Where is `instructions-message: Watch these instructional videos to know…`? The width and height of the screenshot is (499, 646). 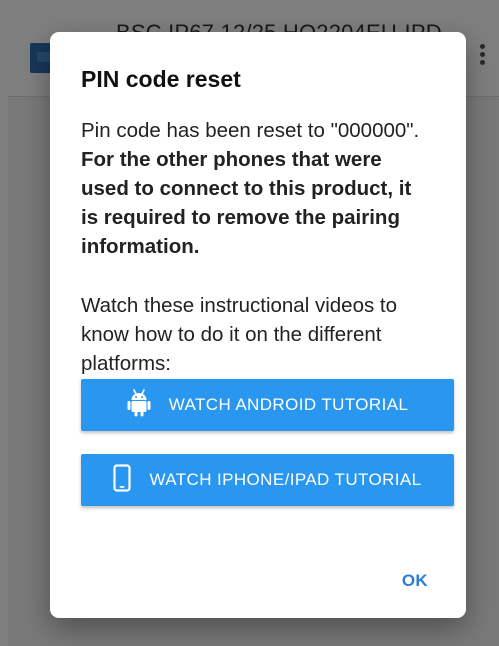 instructions-message: Watch these instructional videos to know… is located at coordinates (239, 334).